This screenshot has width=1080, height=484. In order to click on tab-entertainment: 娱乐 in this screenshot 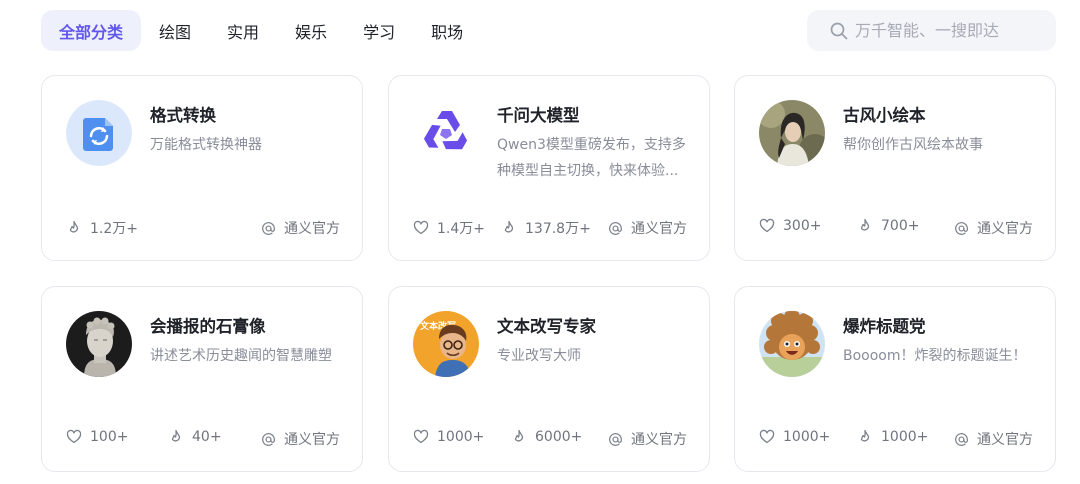, I will do `click(311, 30)`.